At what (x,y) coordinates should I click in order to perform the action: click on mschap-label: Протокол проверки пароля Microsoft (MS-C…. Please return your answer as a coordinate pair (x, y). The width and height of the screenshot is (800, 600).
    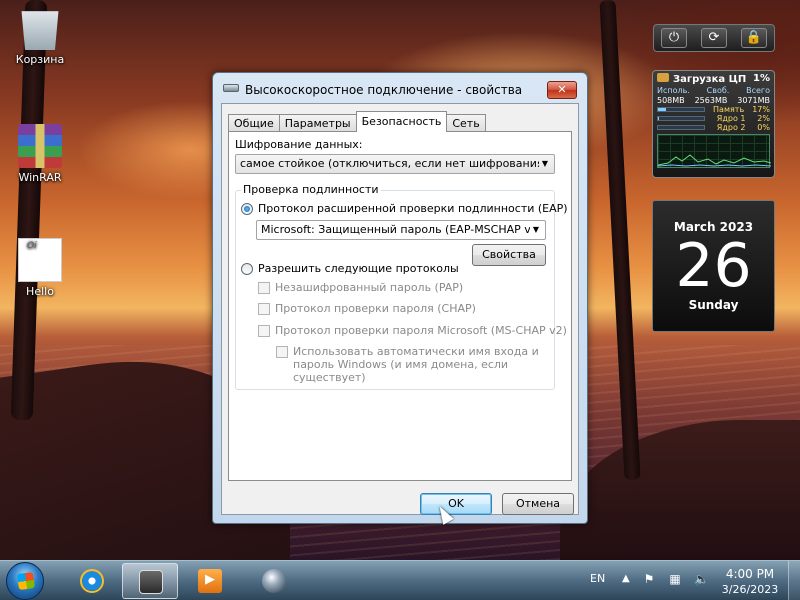
    Looking at the image, I should click on (421, 330).